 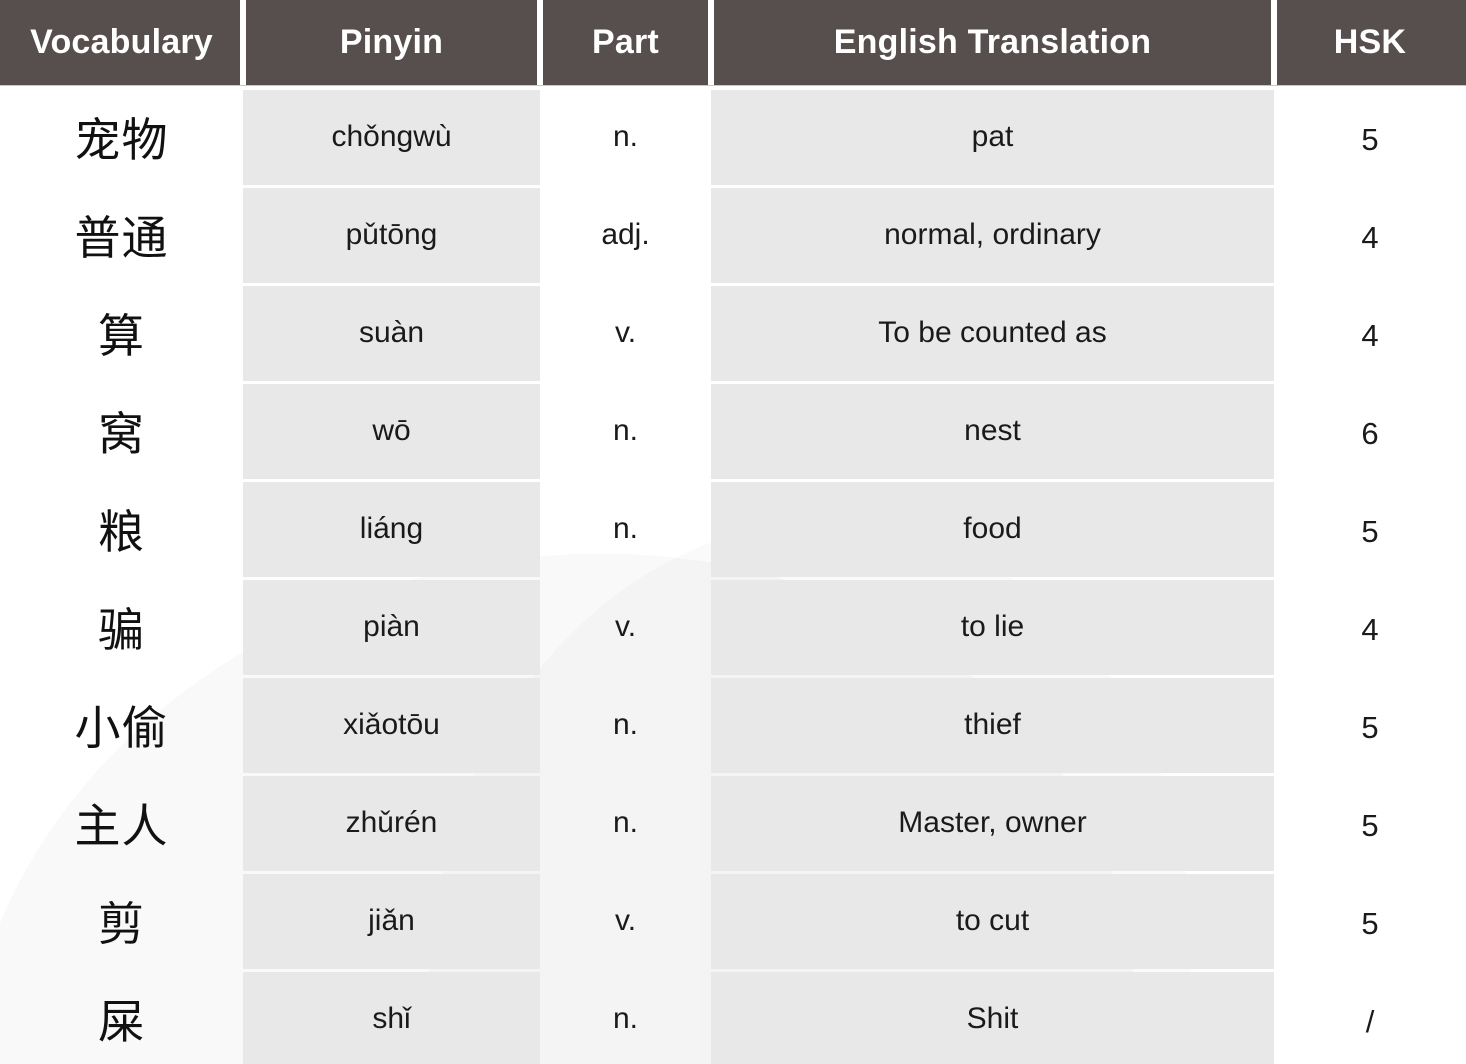 I want to click on table-row: 粮 liáng n. food 5, so click(x=733, y=527).